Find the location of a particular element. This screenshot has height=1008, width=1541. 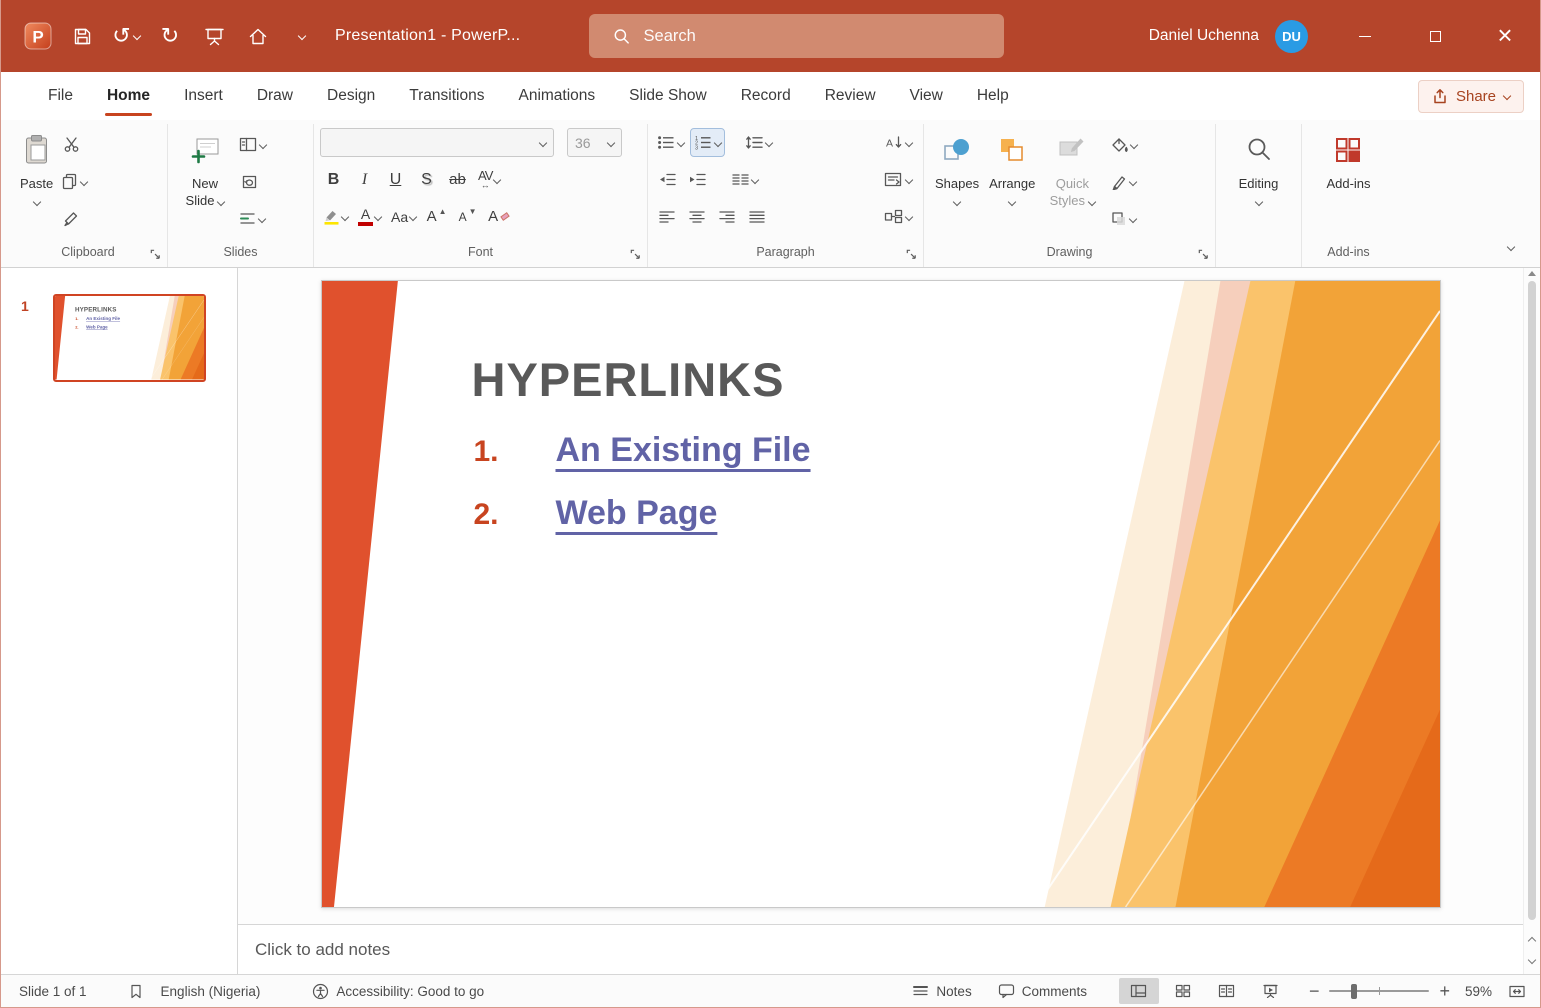

drawing-dialog-launcher is located at coordinates (1204, 255).